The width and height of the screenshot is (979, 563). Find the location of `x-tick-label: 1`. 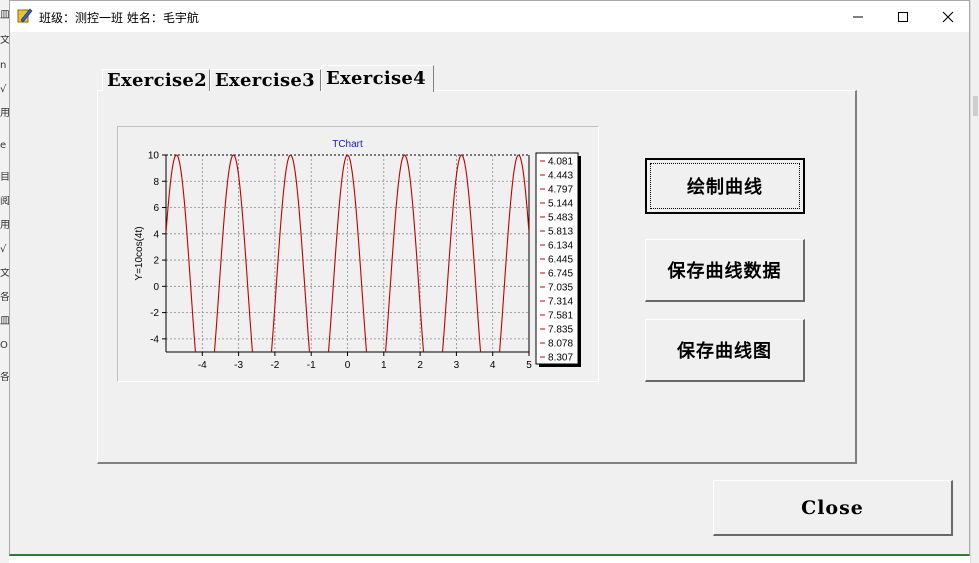

x-tick-label: 1 is located at coordinates (384, 365).